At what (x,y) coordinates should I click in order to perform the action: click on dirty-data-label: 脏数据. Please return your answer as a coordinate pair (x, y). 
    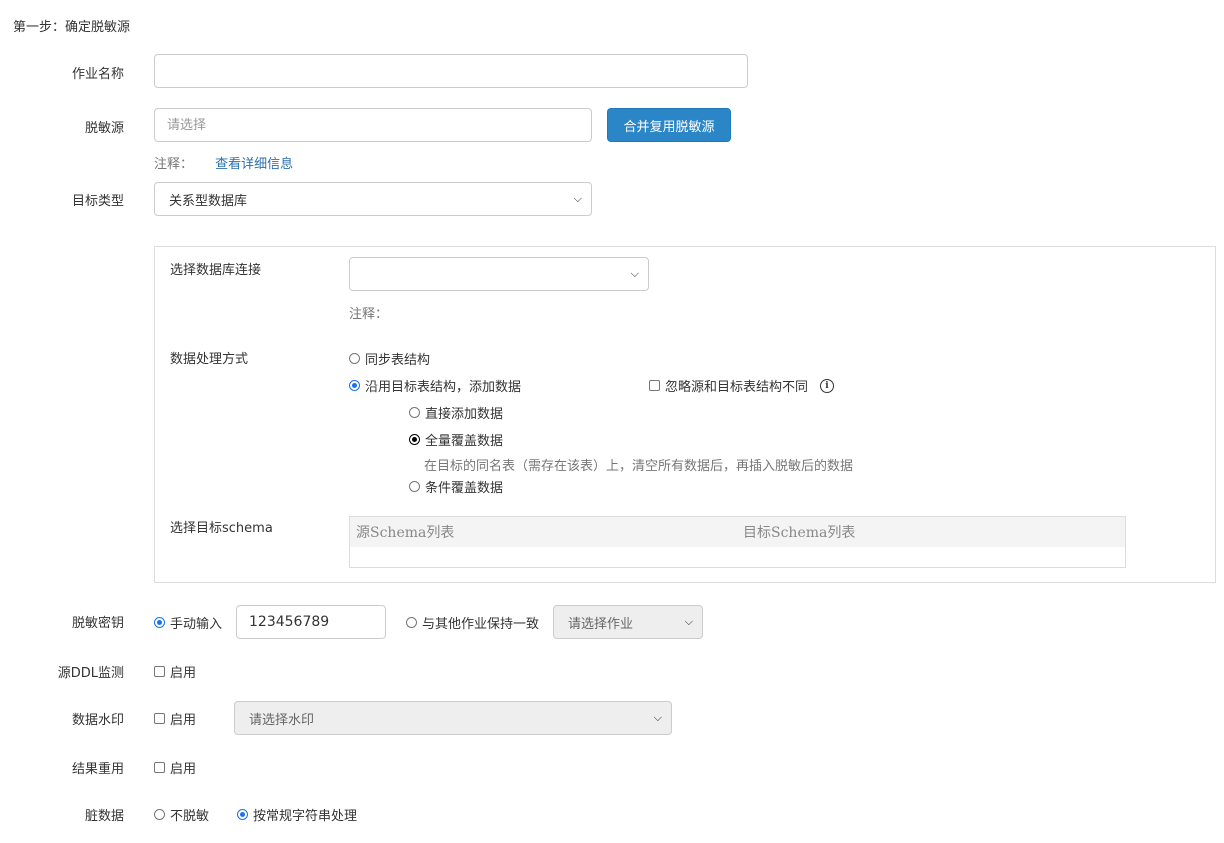
    Looking at the image, I should click on (104, 816).